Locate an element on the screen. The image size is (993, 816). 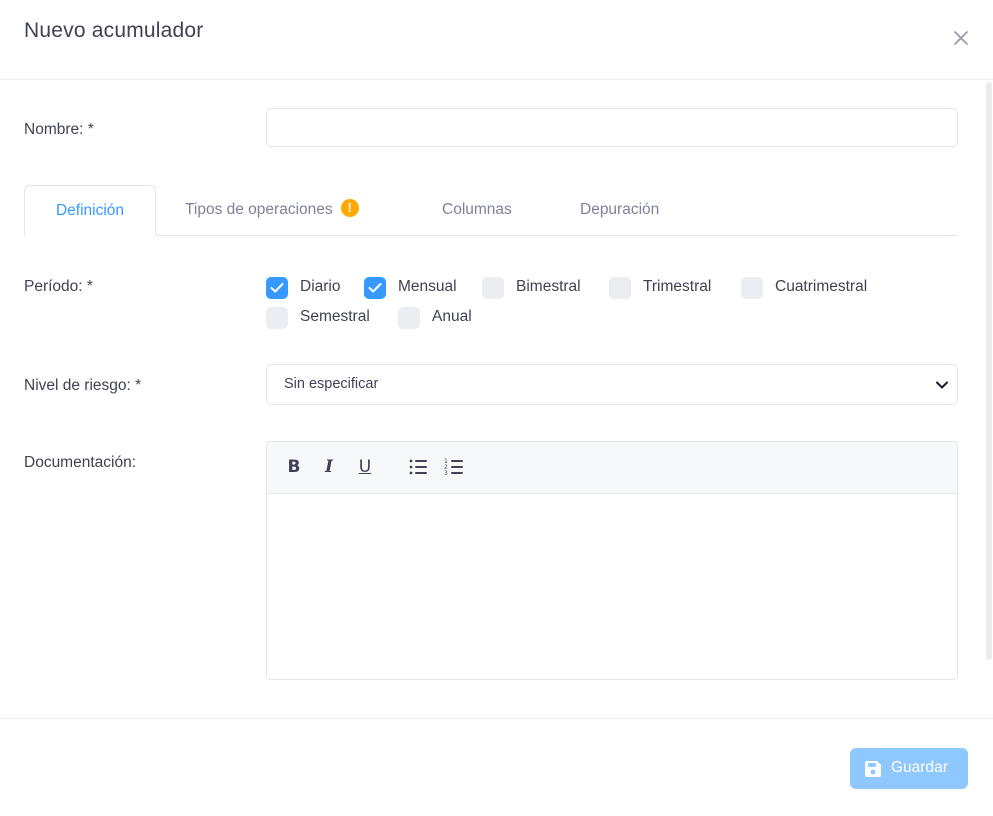
warning-icon: ! is located at coordinates (349, 208).